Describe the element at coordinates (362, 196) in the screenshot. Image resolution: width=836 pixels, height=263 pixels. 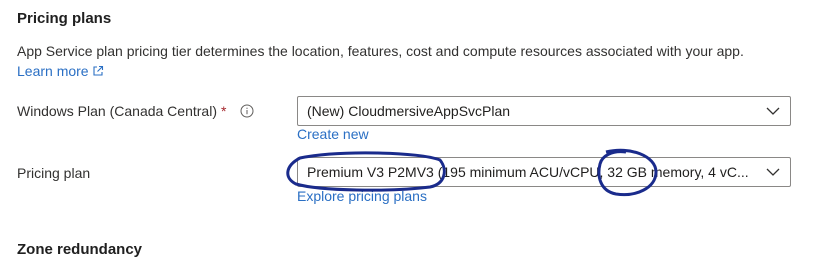
I see `explore-pricing-plans-link: Explore pricing plans` at that location.